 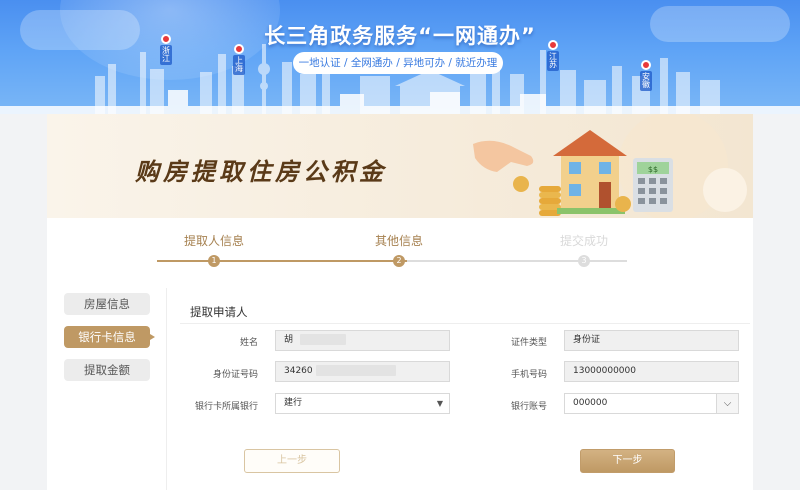 I want to click on phone-value: 13000000000, so click(x=604, y=371).